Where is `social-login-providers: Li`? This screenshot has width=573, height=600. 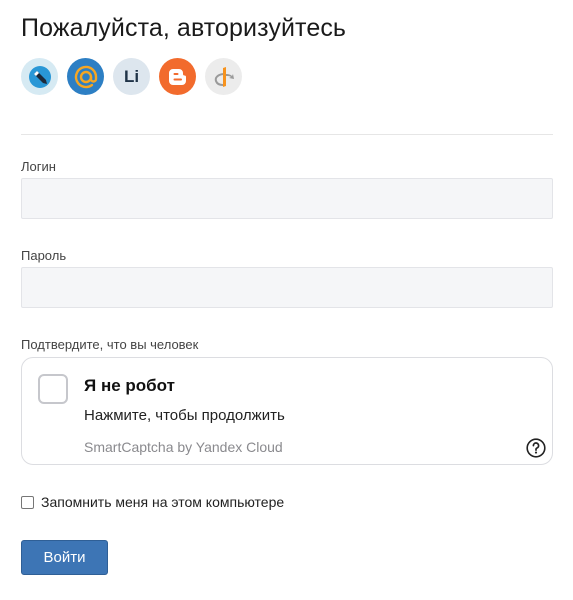 social-login-providers: Li is located at coordinates (131, 76).